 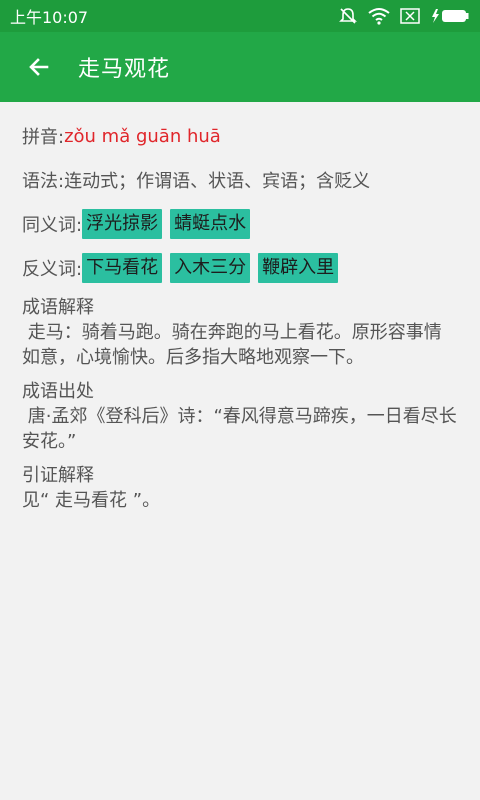 I want to click on explanation-title: 成语解释, so click(x=58, y=307).